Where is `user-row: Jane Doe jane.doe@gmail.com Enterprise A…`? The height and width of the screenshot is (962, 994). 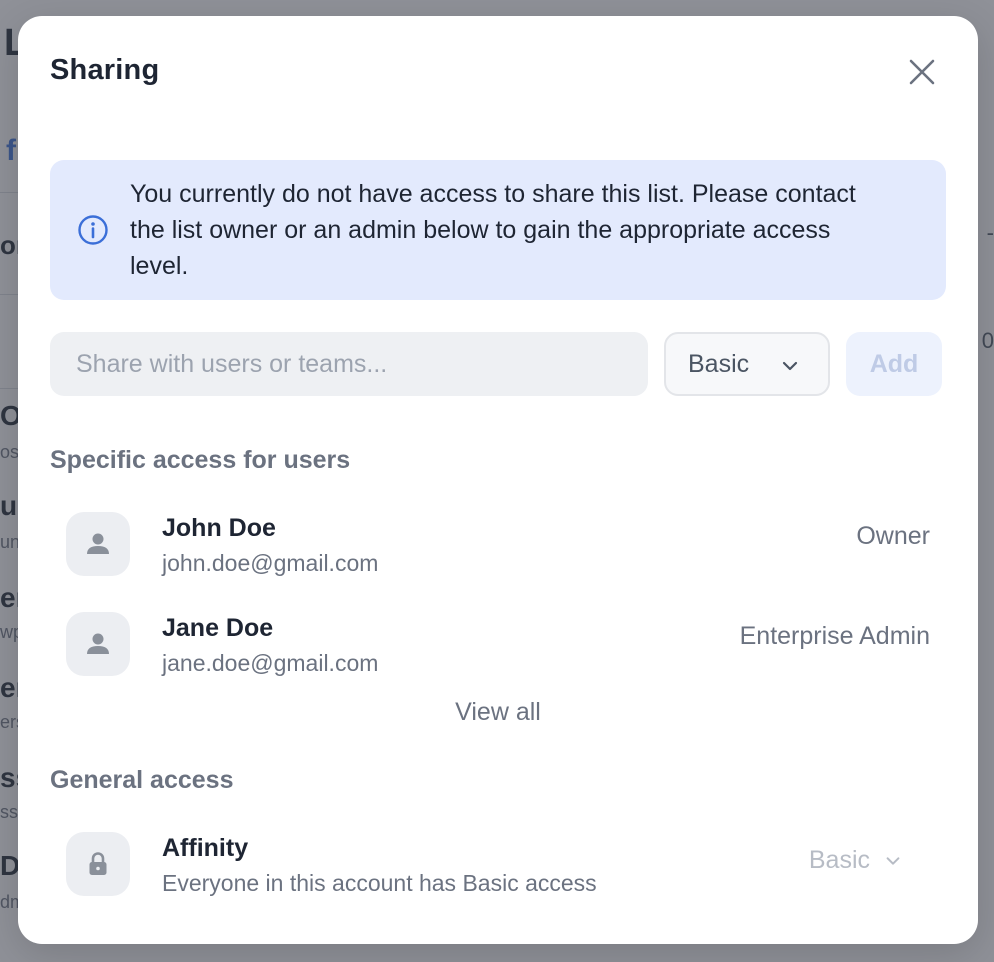
user-row: Jane Doe jane.doe@gmail.com Enterprise A… is located at coordinates (498, 645).